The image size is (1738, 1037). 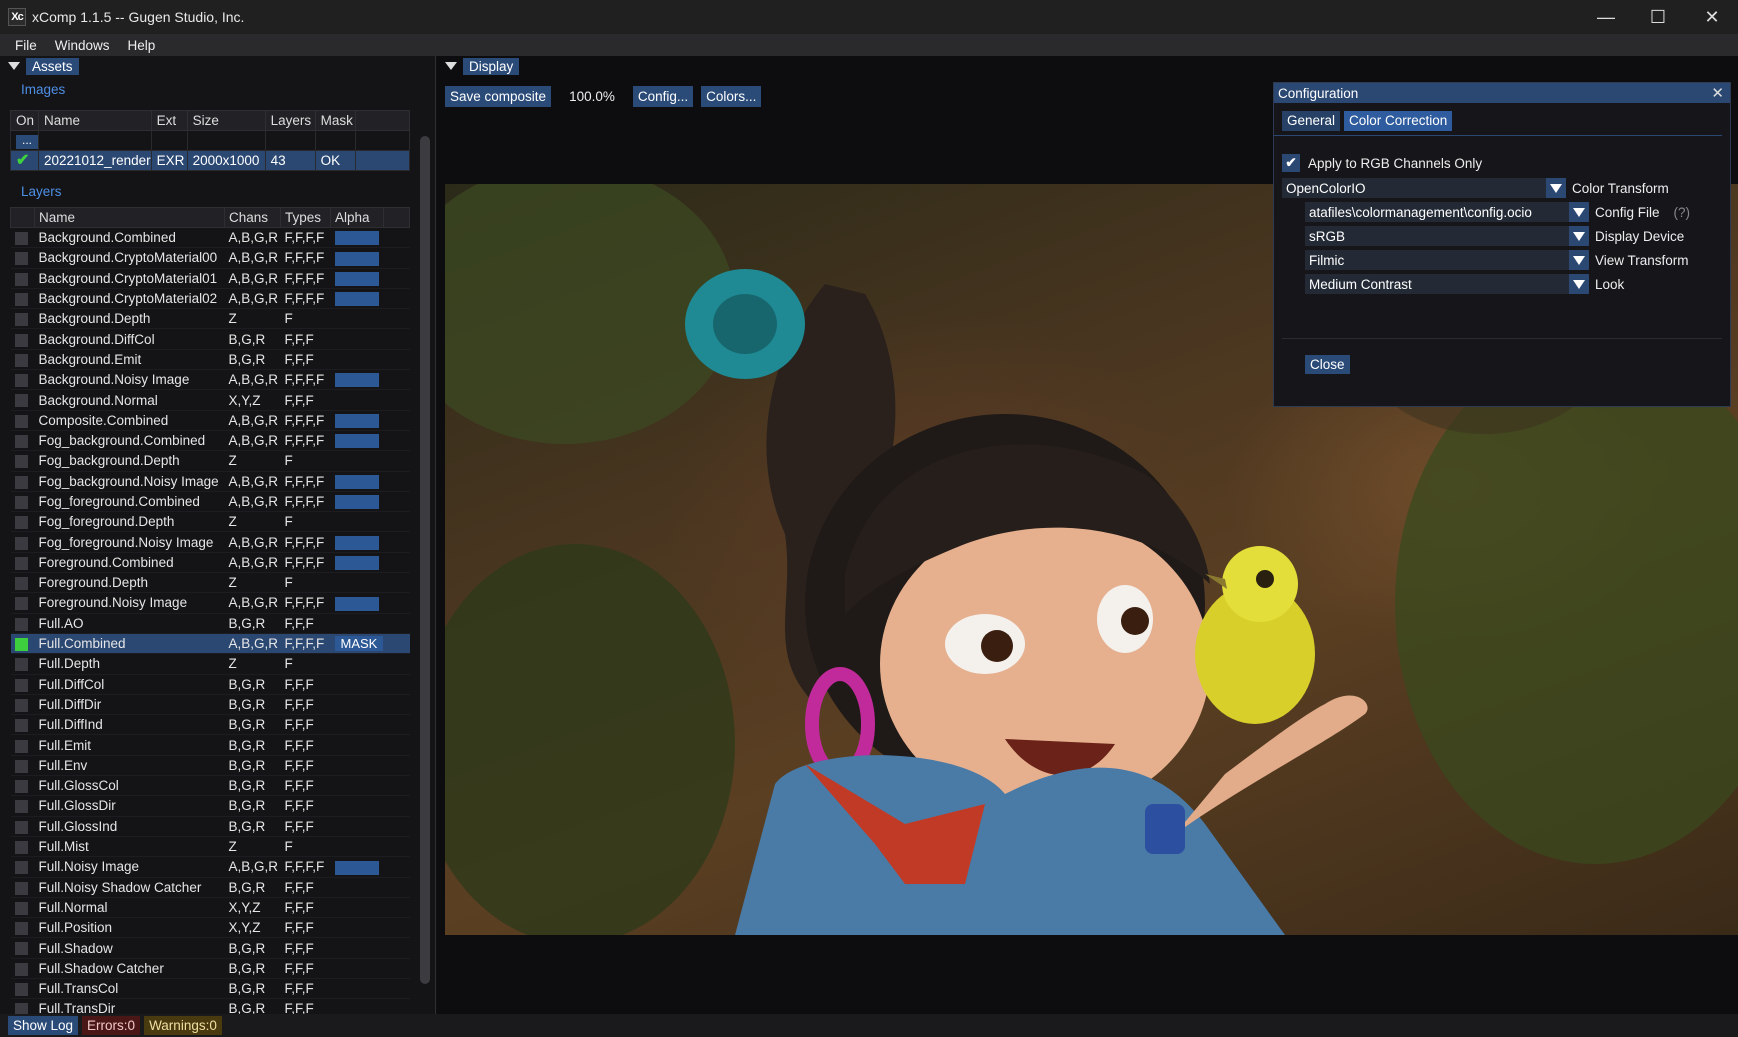 I want to click on col-layer-name: Name, so click(x=129, y=217).